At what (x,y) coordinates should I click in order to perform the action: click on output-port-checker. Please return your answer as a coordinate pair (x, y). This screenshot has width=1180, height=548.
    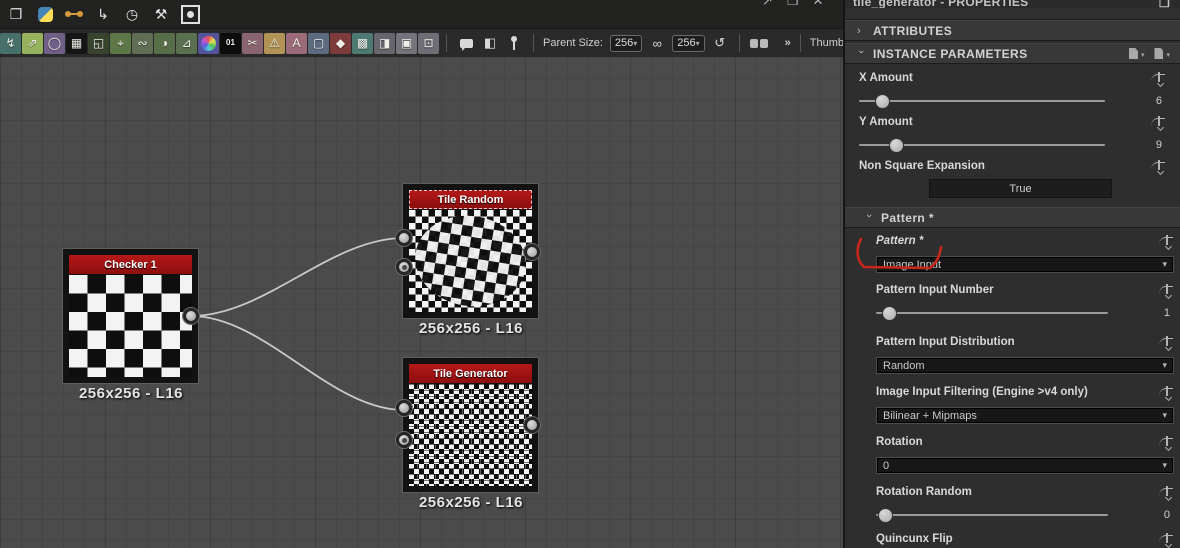
    Looking at the image, I should click on (191, 316).